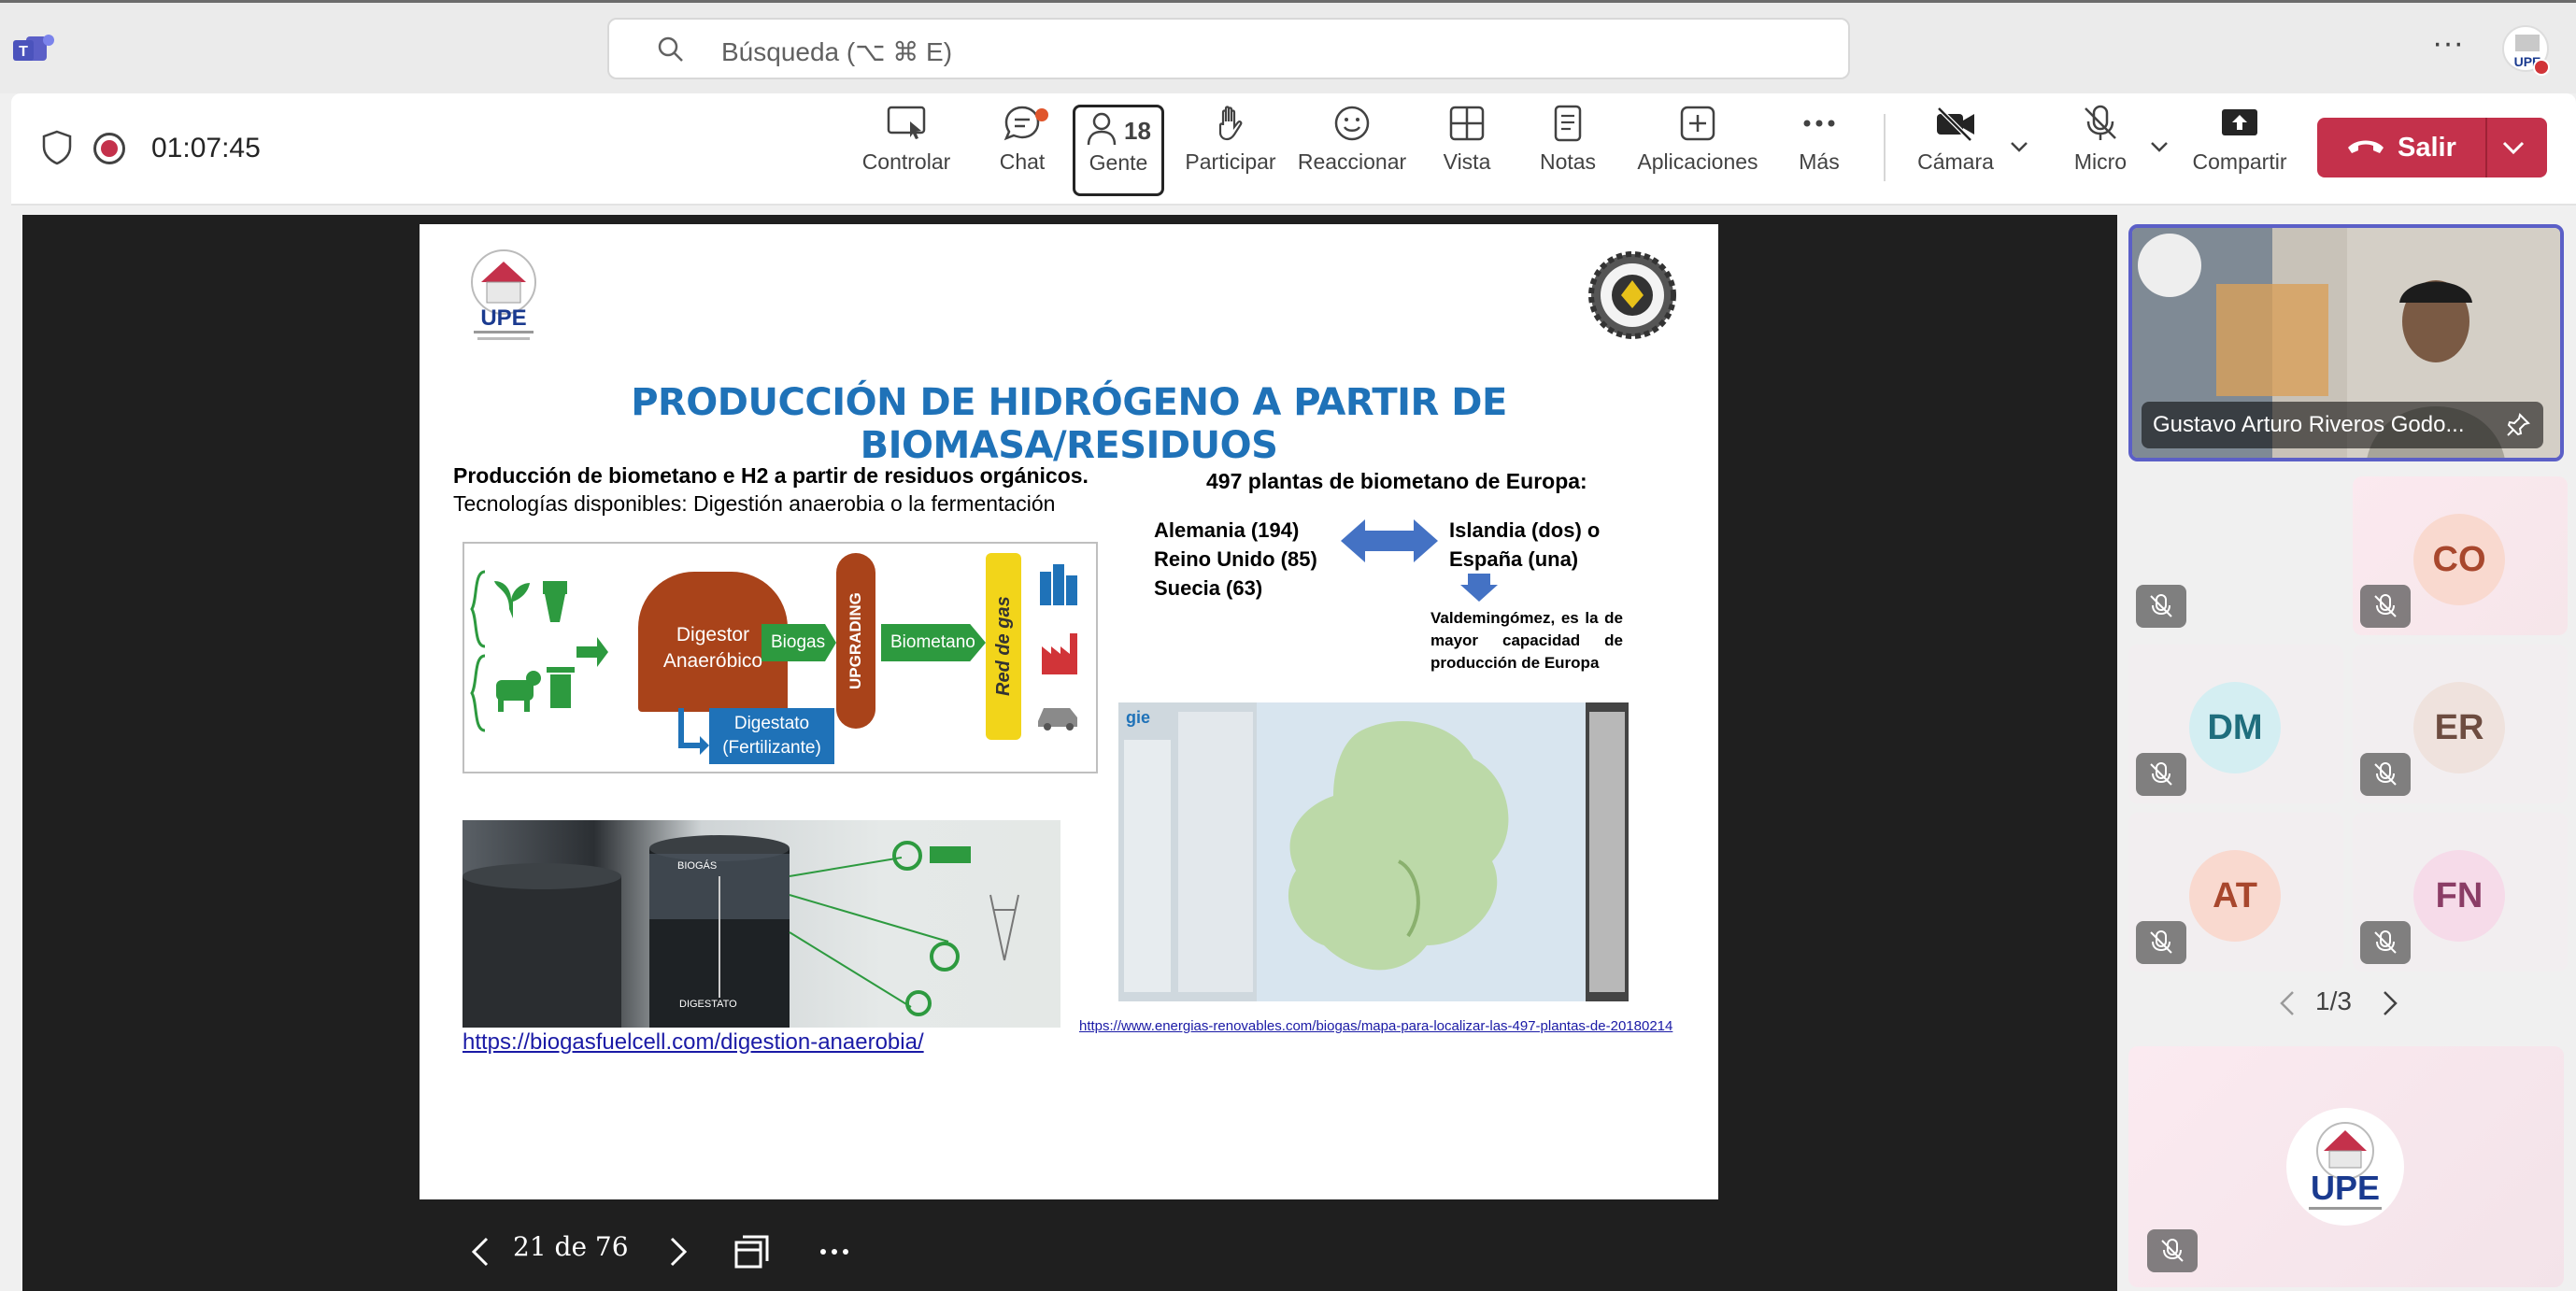 The width and height of the screenshot is (2576, 1291). Describe the element at coordinates (837, 51) in the screenshot. I see `search-placeholder: Búsqueda (⌥ ⌘ E)` at that location.